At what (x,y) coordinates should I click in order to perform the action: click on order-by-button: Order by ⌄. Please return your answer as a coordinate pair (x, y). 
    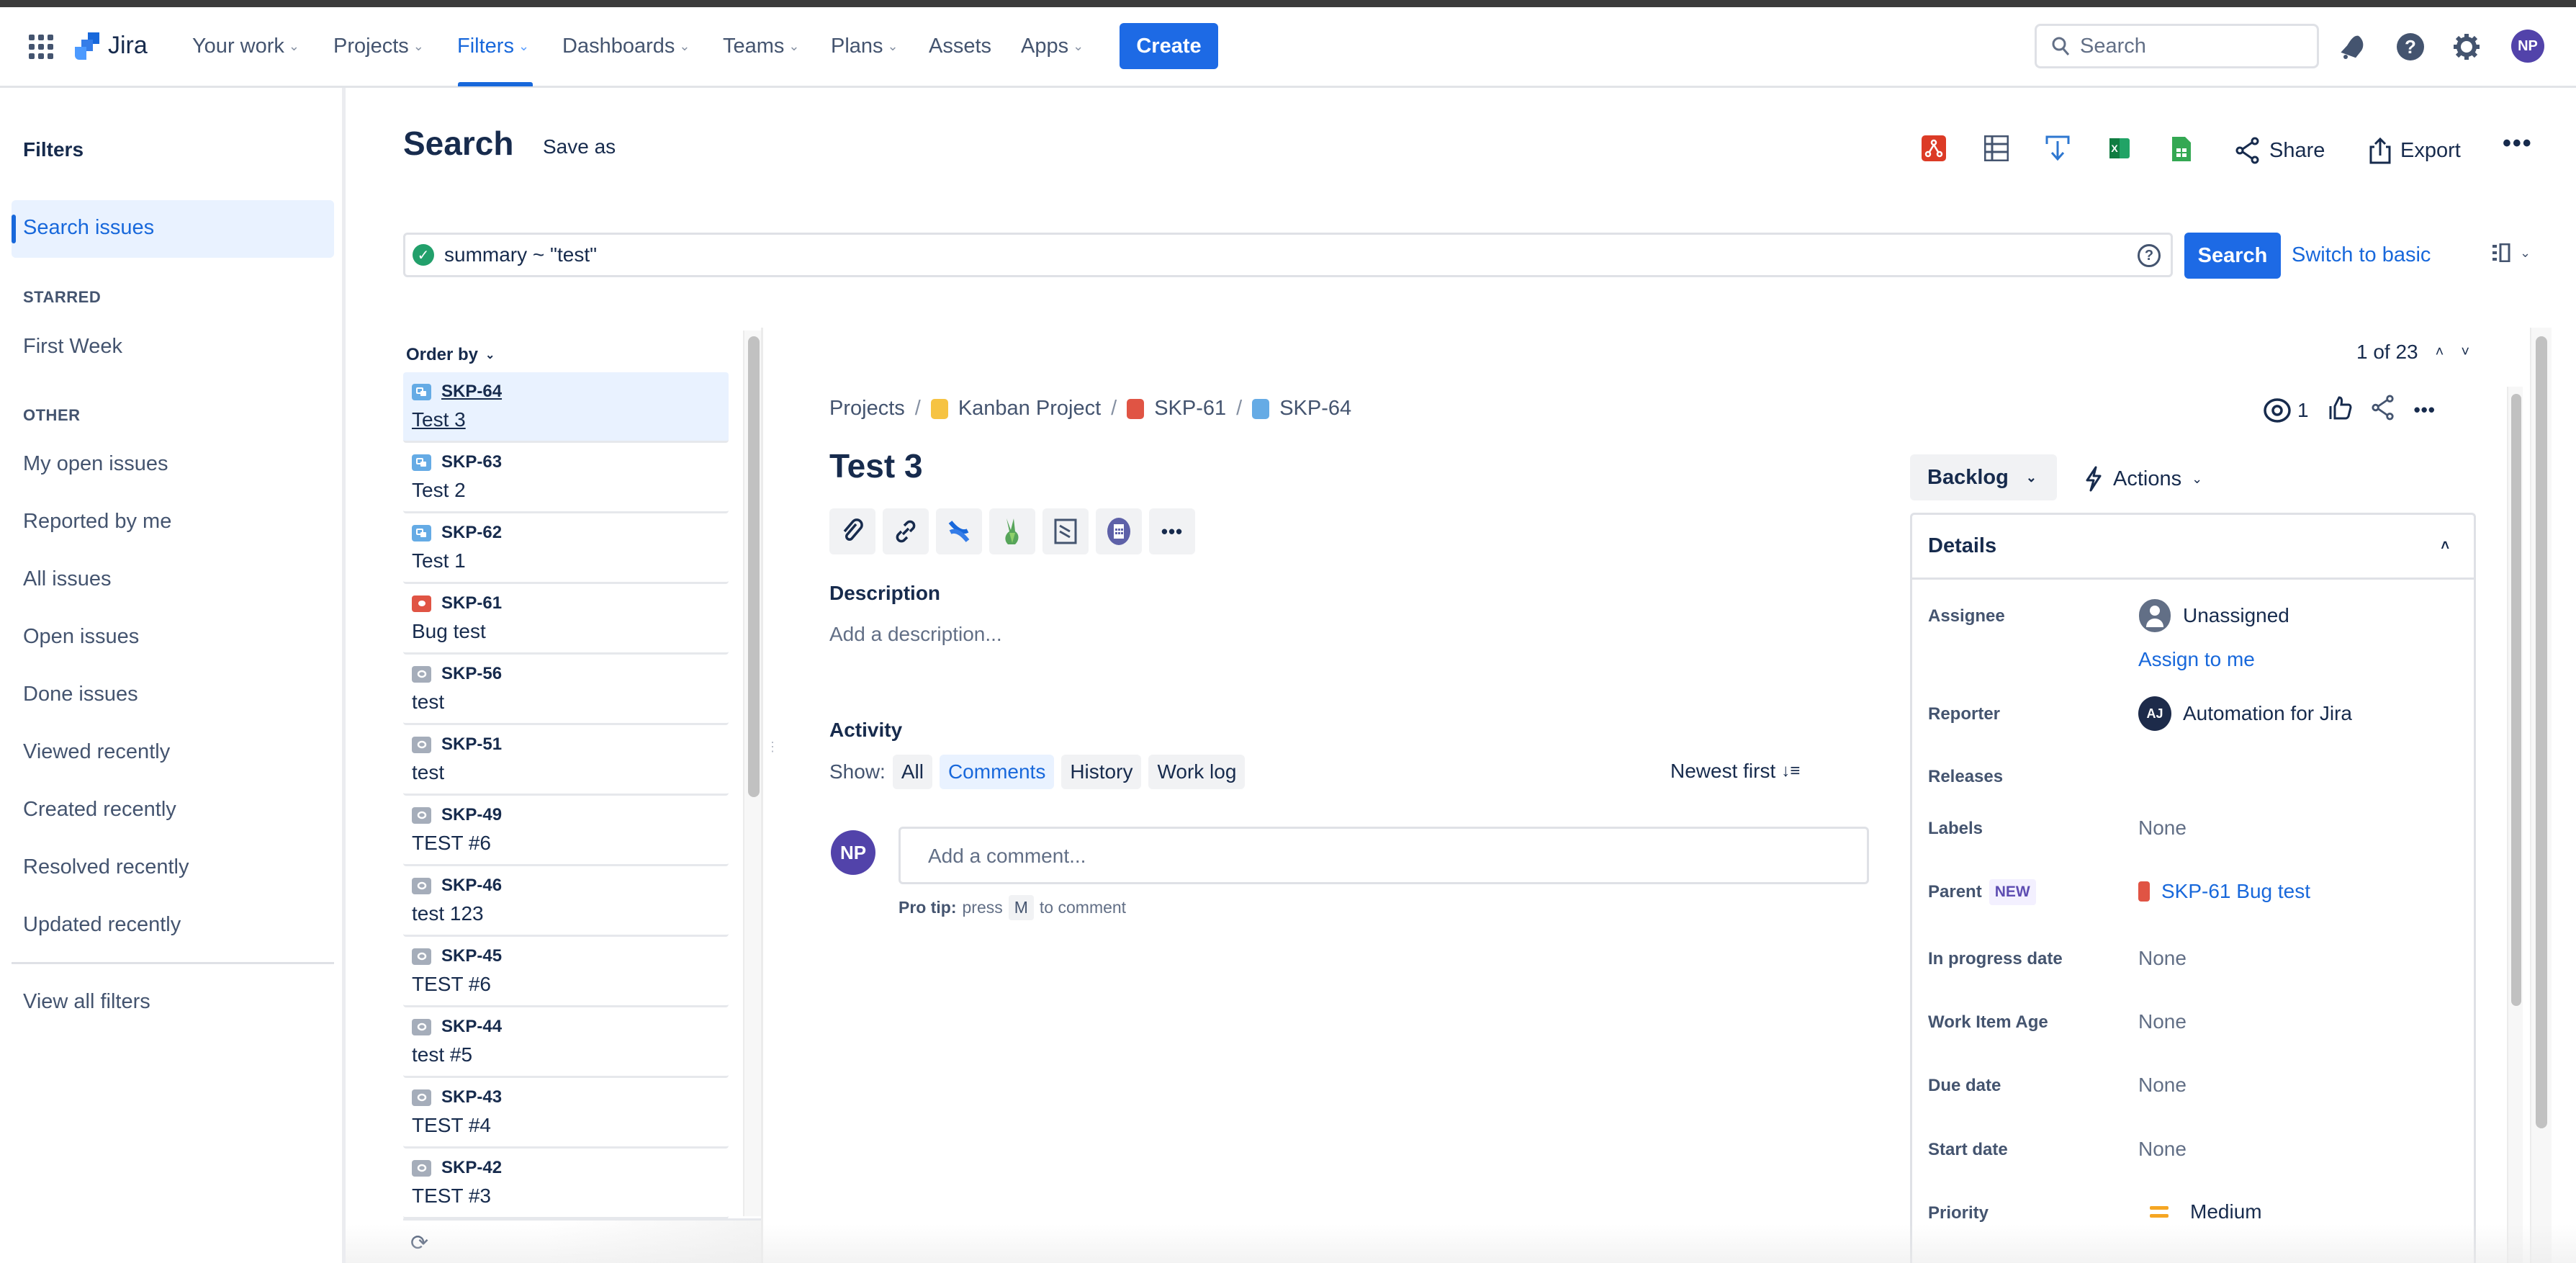
    Looking at the image, I should click on (450, 355).